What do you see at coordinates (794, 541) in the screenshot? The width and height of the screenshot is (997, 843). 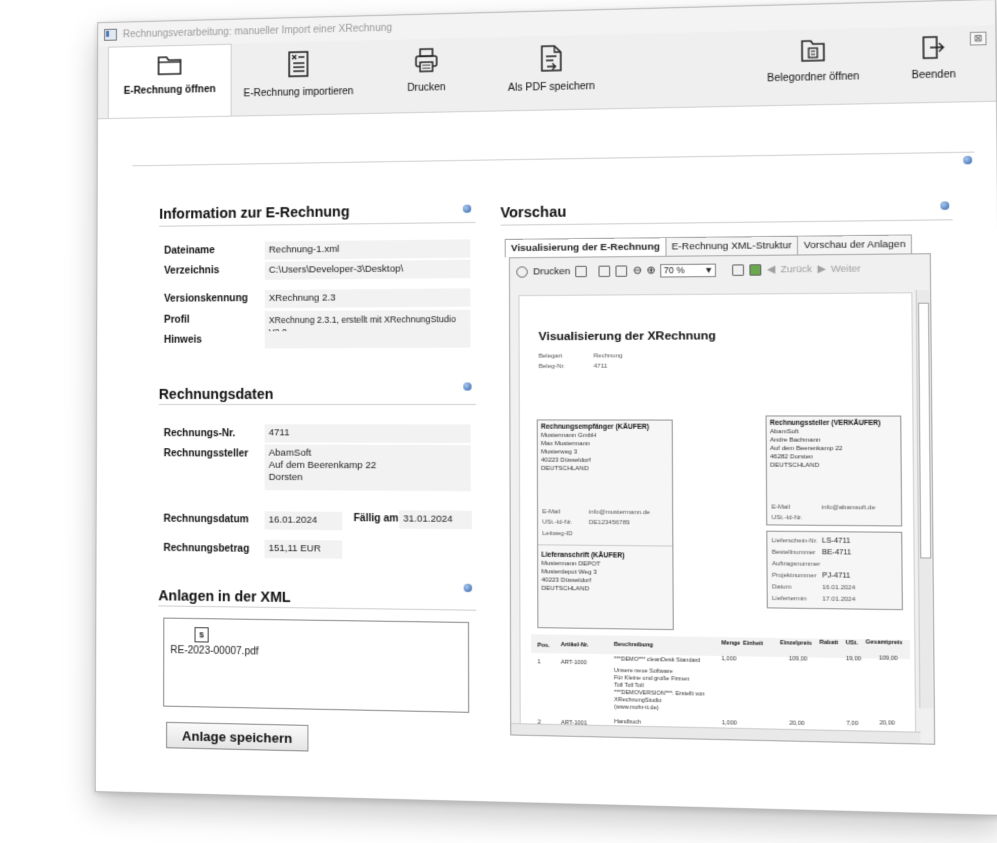 I see `delivery-note-label: Lieferschein-Nr.` at bounding box center [794, 541].